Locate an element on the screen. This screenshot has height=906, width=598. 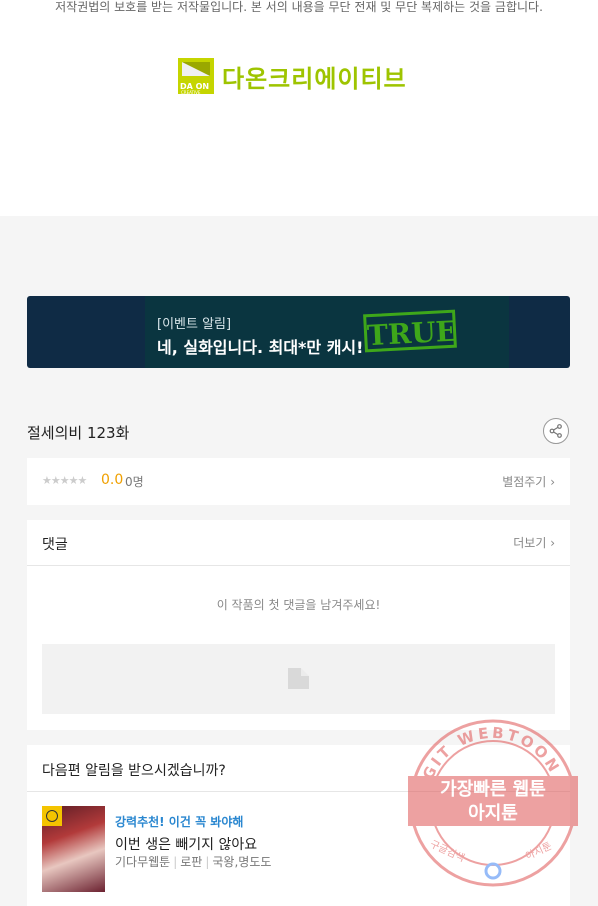
watermark-line1: 가장빠른 웹툰 is located at coordinates (493, 789).